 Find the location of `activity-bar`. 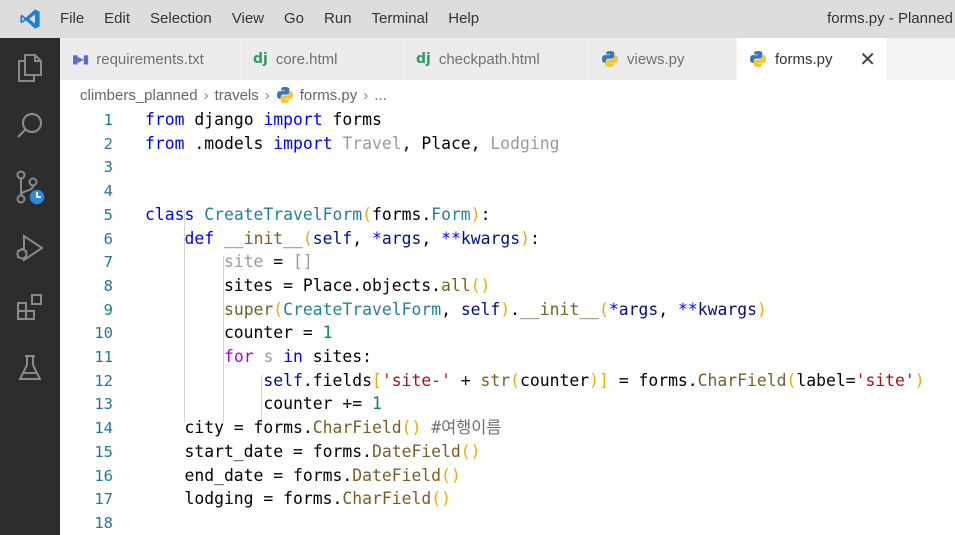

activity-bar is located at coordinates (30, 286).